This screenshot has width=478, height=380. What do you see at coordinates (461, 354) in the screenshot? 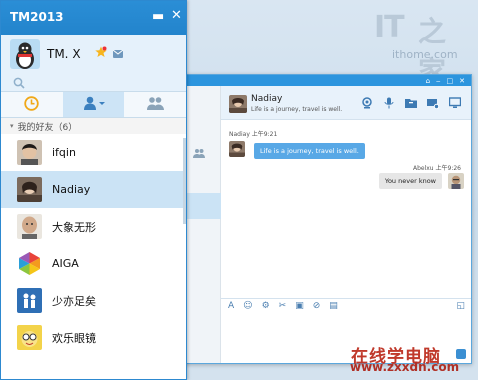
I see `send-button` at bounding box center [461, 354].